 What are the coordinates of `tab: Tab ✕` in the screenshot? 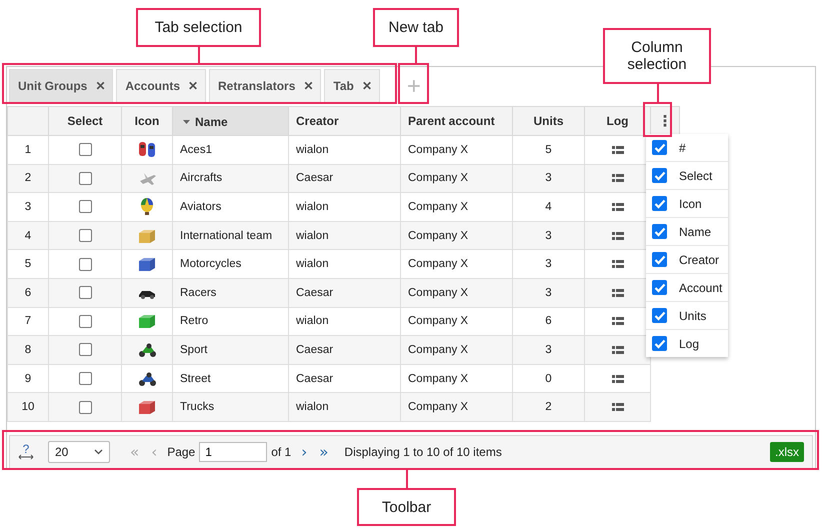 It's located at (352, 86).